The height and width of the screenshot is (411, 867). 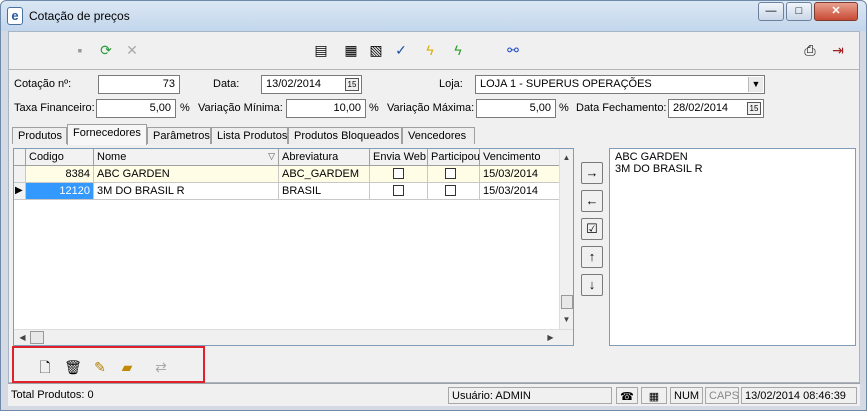 What do you see at coordinates (79, 16) in the screenshot?
I see `window-title: Cotação de preços` at bounding box center [79, 16].